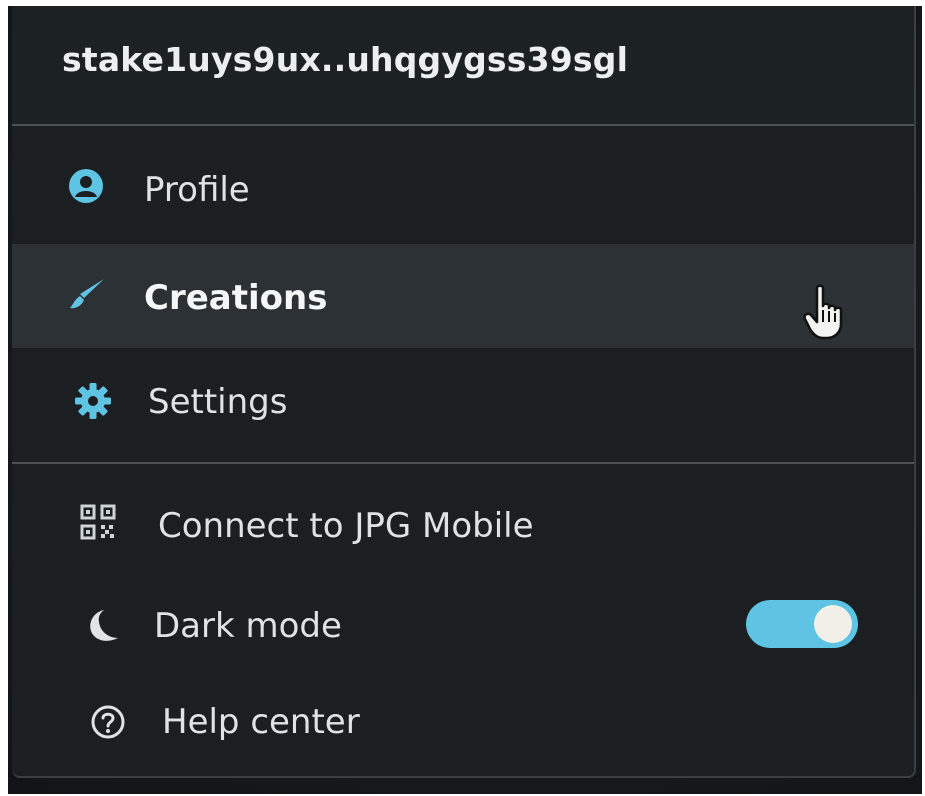 This screenshot has height=796, width=925. I want to click on user-circle-icon, so click(86, 186).